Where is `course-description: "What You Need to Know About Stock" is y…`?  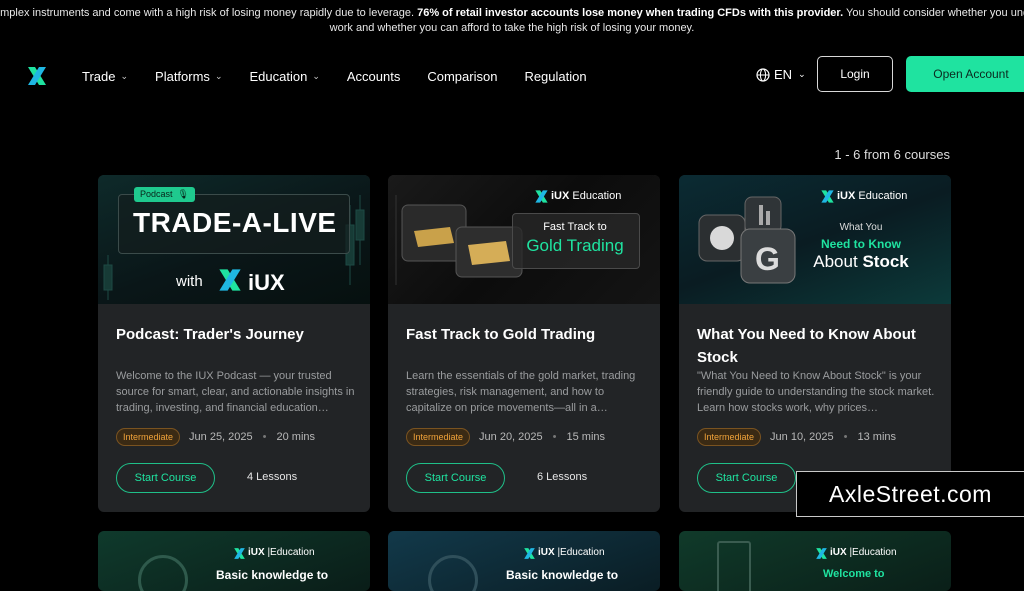
course-description: "What You Need to Know About Stock" is y… is located at coordinates (816, 392).